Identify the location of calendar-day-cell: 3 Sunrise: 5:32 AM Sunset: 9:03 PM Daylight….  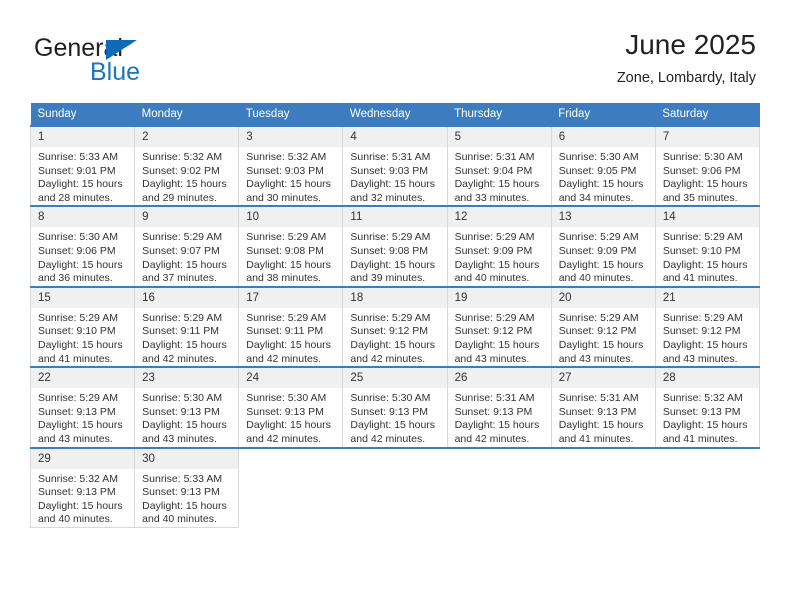
(291, 165).